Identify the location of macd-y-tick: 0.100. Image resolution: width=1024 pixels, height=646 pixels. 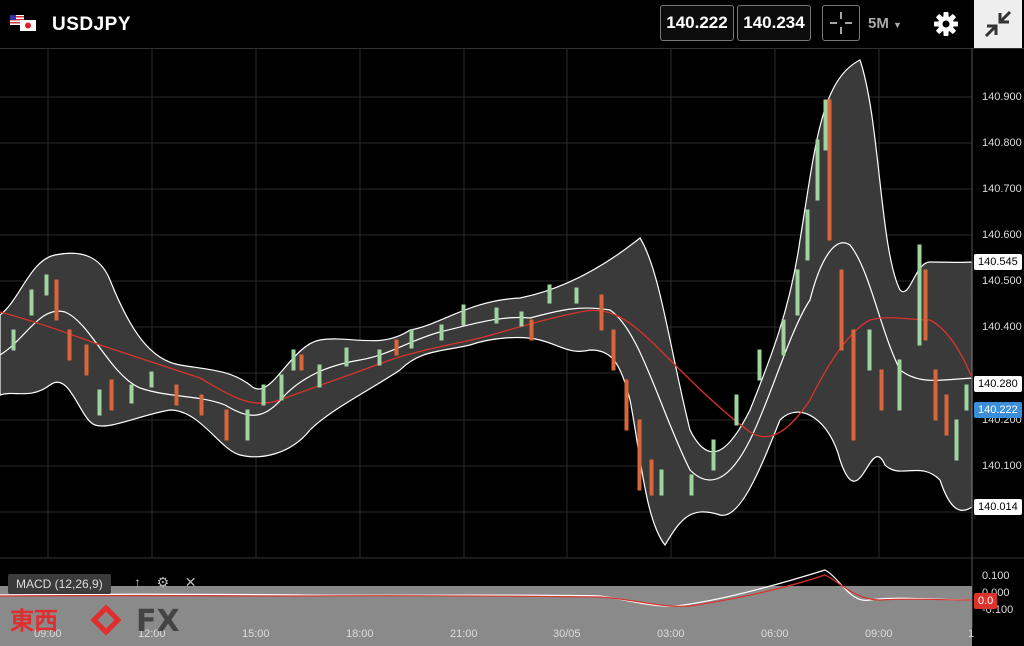
(996, 576).